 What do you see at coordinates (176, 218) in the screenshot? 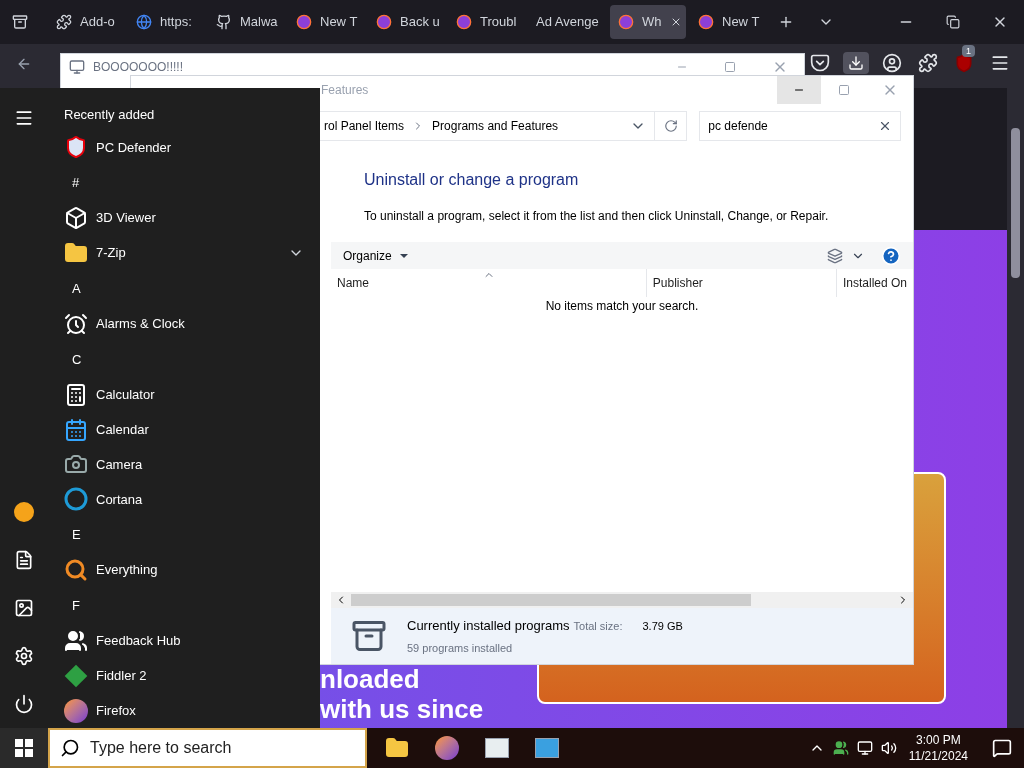
I see `app-list-item: 3D Viewer` at bounding box center [176, 218].